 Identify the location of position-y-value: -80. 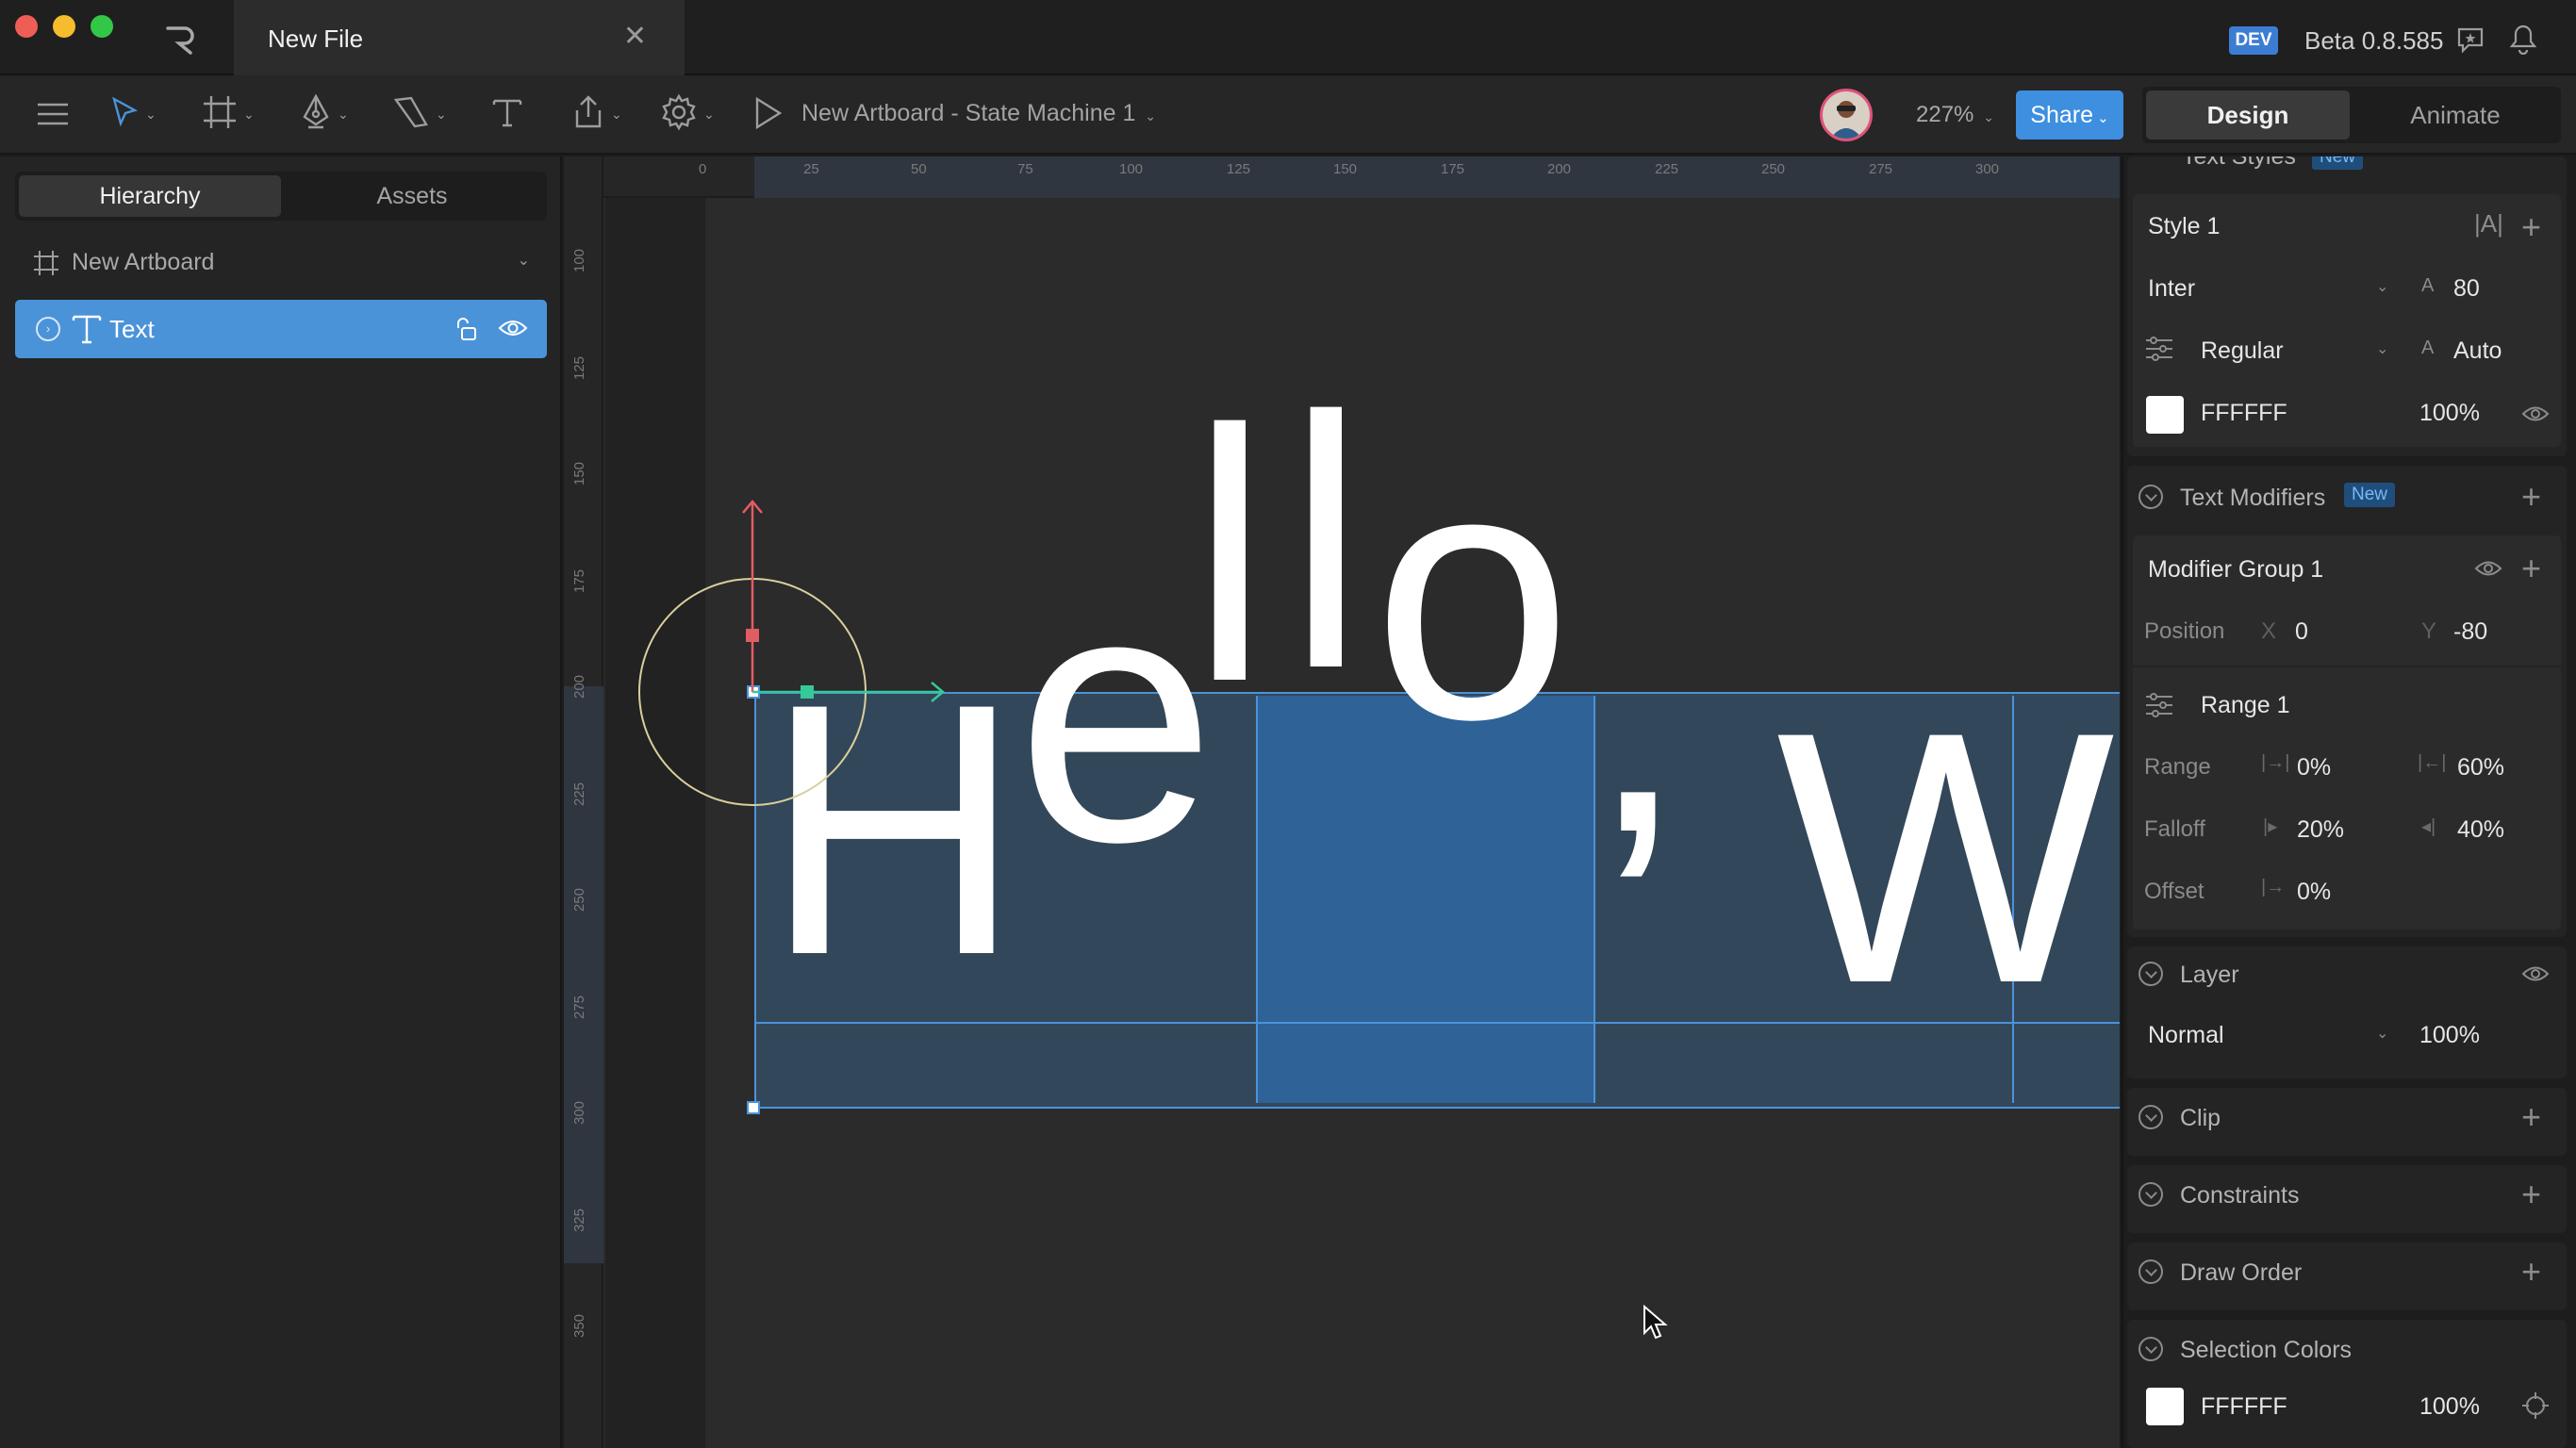
(2470, 632).